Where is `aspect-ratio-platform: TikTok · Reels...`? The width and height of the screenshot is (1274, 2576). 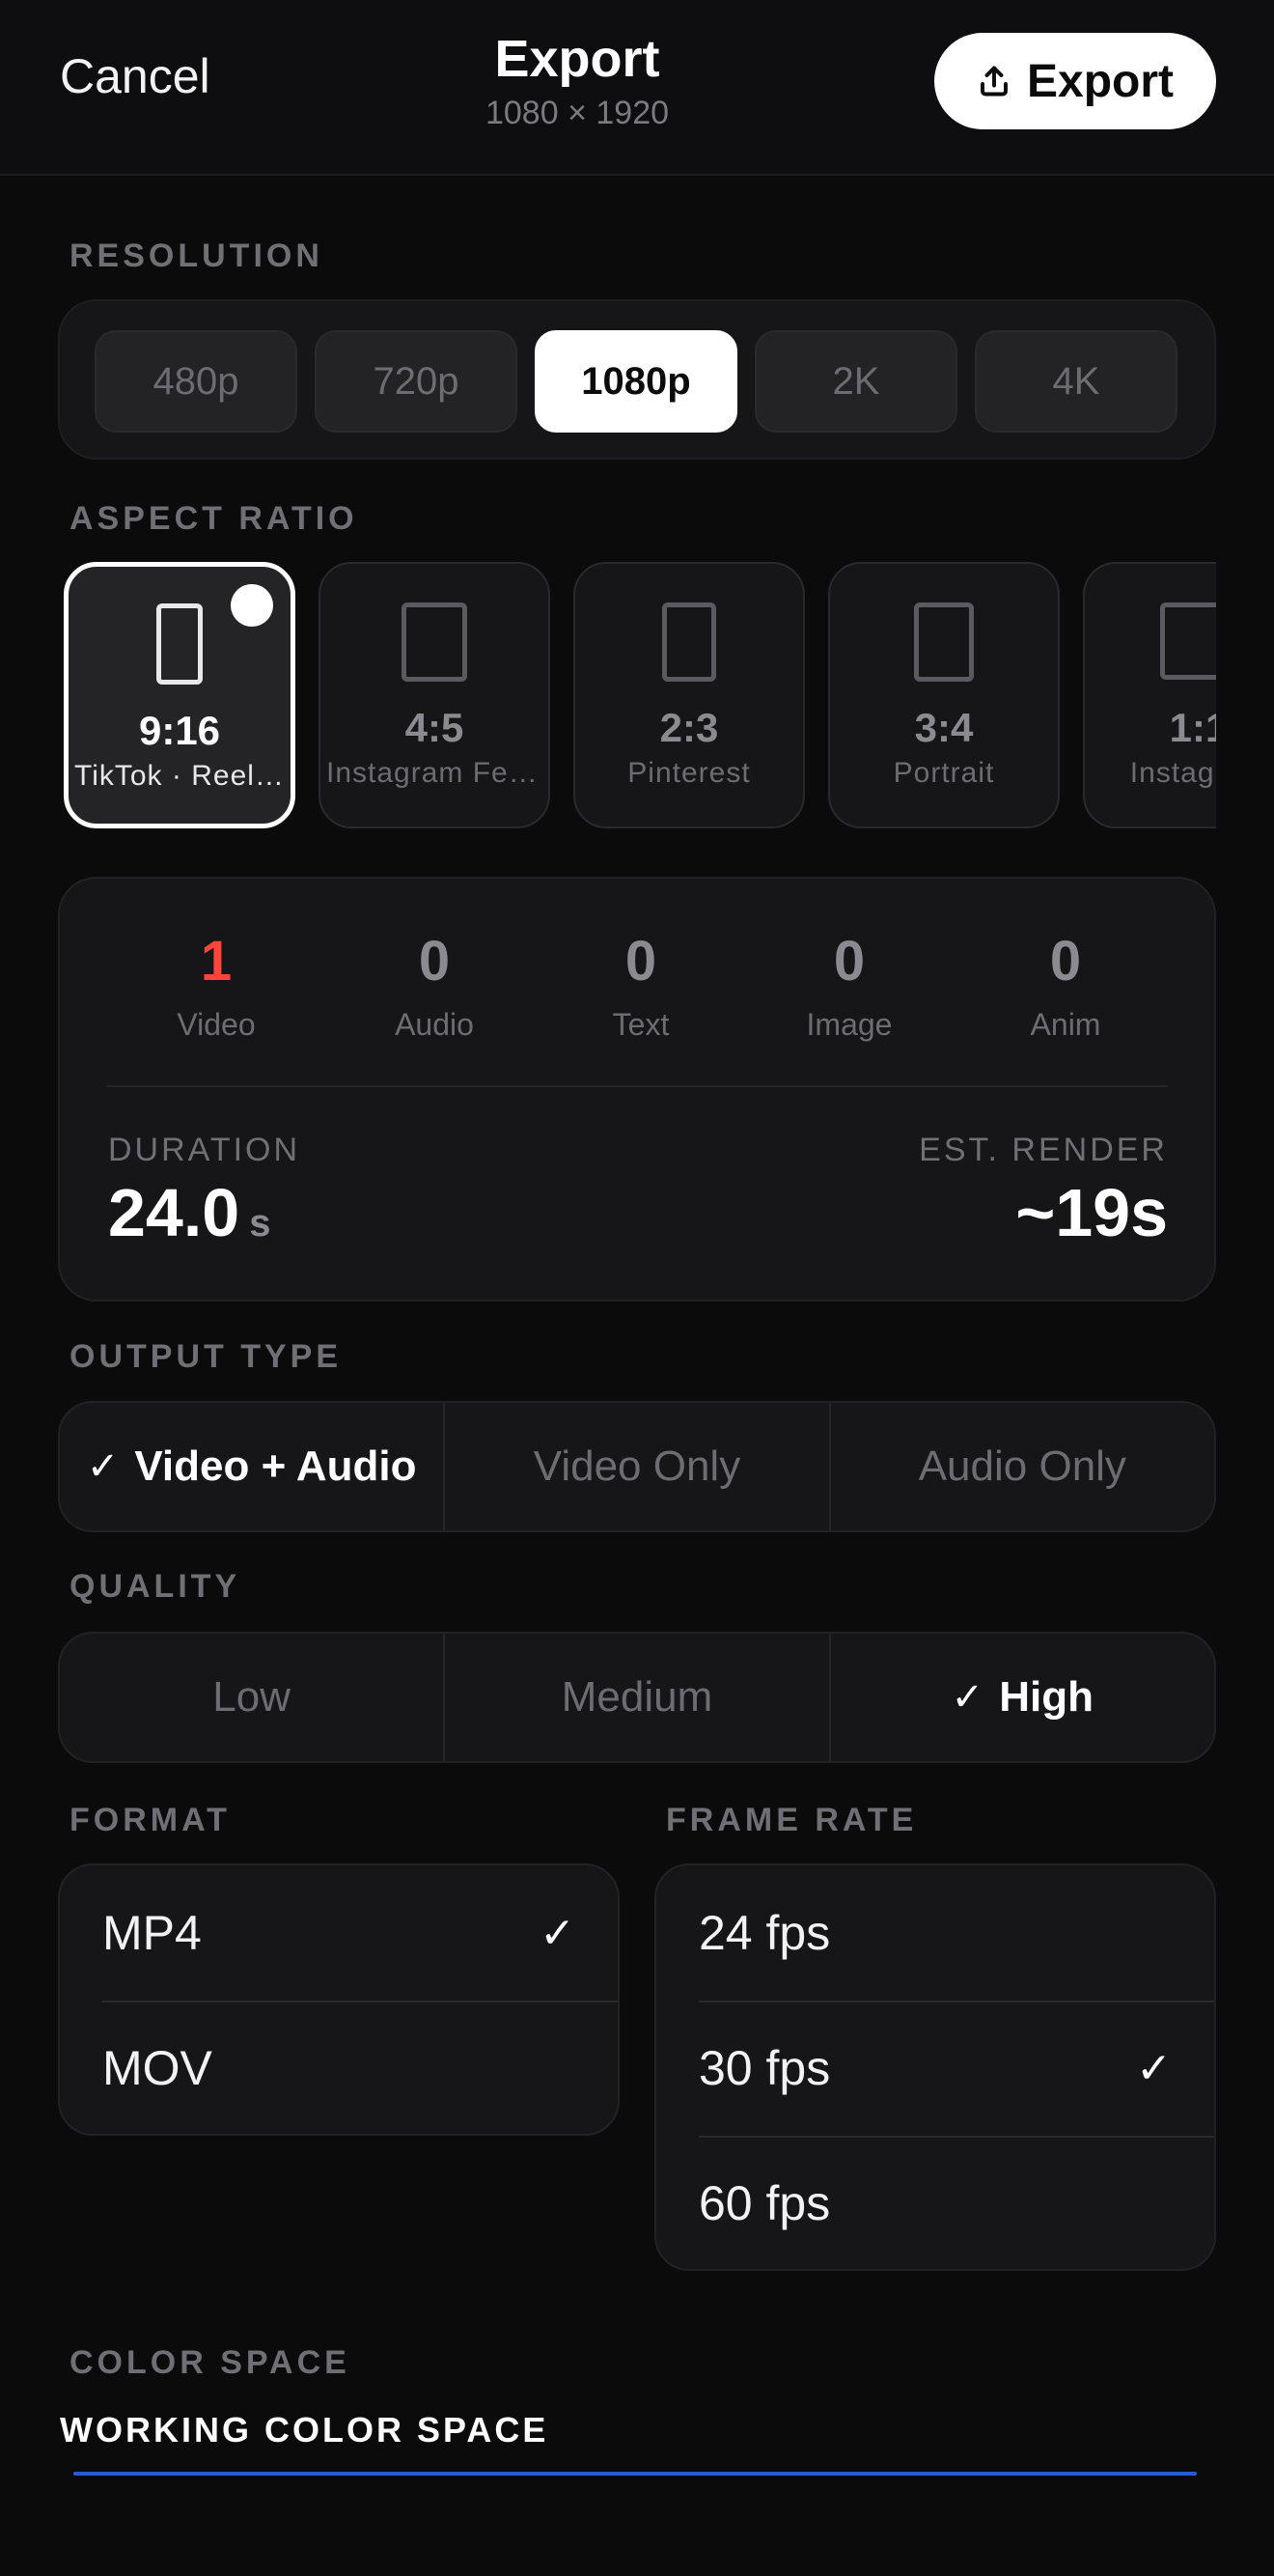 aspect-ratio-platform: TikTok · Reels... is located at coordinates (182, 776).